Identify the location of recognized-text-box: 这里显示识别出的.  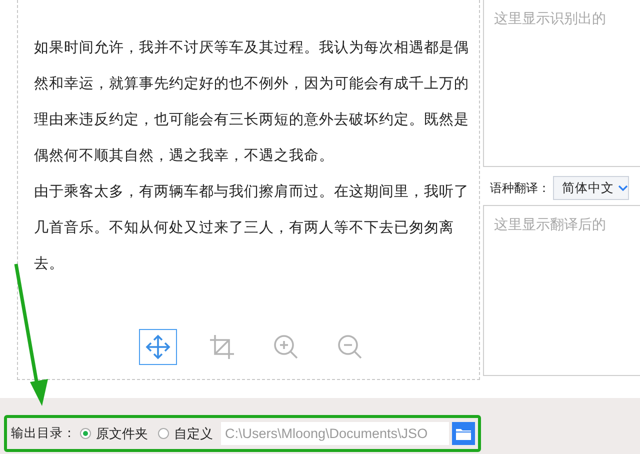
(561, 83).